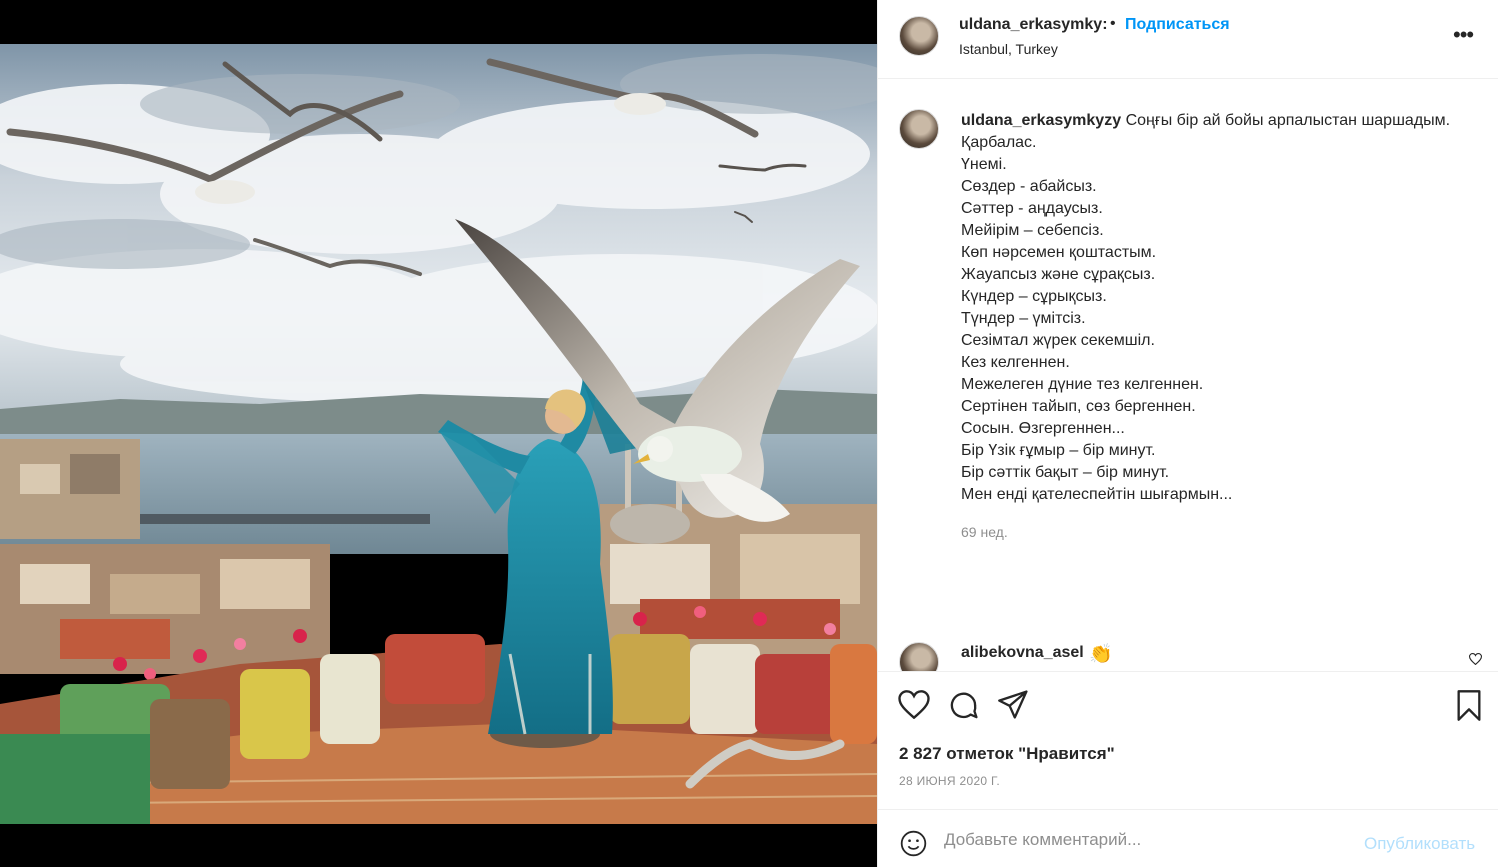 This screenshot has height=867, width=1498. What do you see at coordinates (984, 532) in the screenshot?
I see `caption-timestamp: 69 нед.` at bounding box center [984, 532].